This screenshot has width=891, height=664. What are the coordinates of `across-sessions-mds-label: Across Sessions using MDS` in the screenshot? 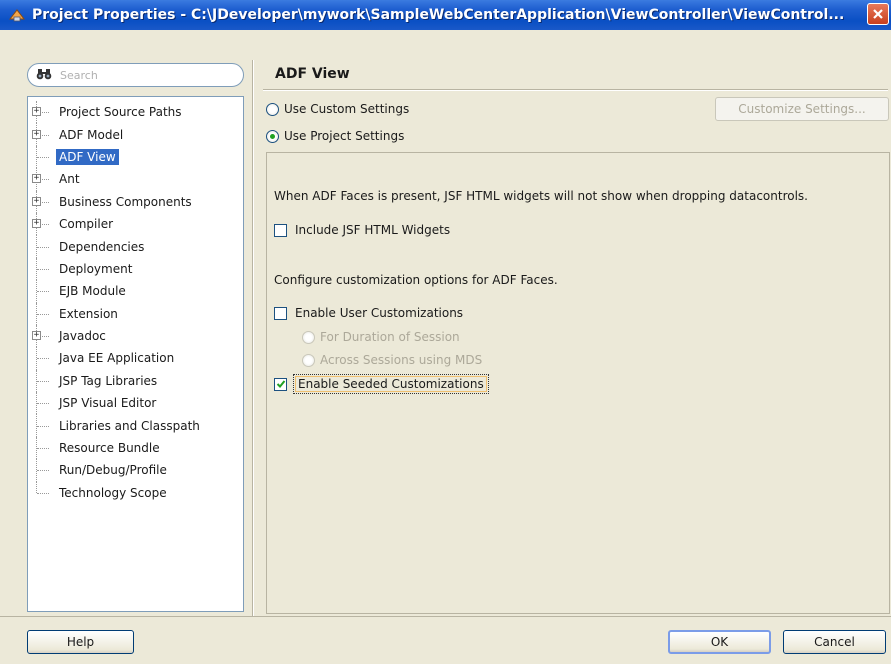 It's located at (401, 360).